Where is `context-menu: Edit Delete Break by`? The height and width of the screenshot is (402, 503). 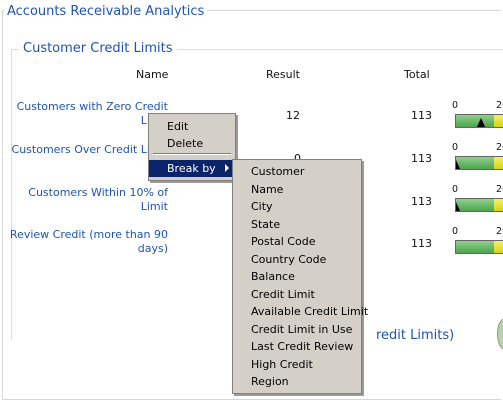 context-menu: Edit Delete Break by is located at coordinates (192, 147).